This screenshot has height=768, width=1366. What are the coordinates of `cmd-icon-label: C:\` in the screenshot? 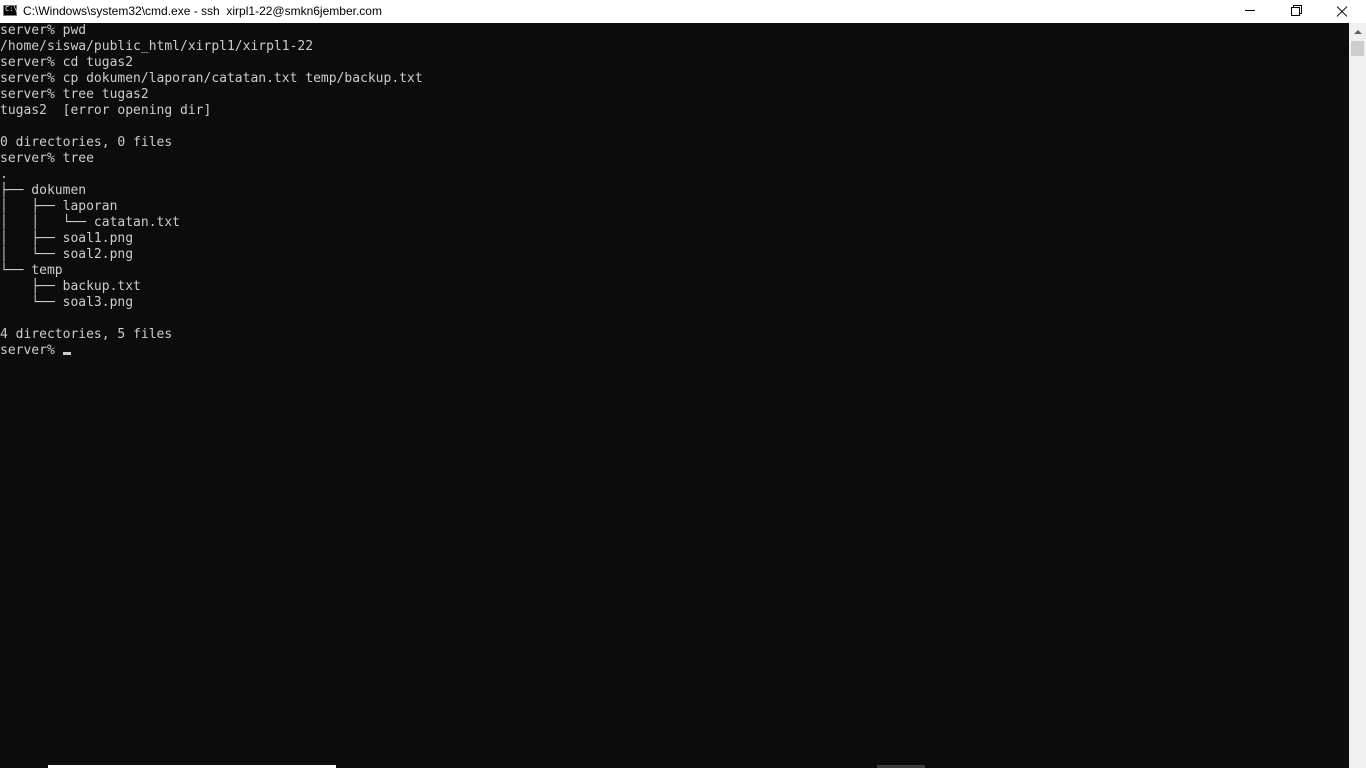 It's located at (11, 9).